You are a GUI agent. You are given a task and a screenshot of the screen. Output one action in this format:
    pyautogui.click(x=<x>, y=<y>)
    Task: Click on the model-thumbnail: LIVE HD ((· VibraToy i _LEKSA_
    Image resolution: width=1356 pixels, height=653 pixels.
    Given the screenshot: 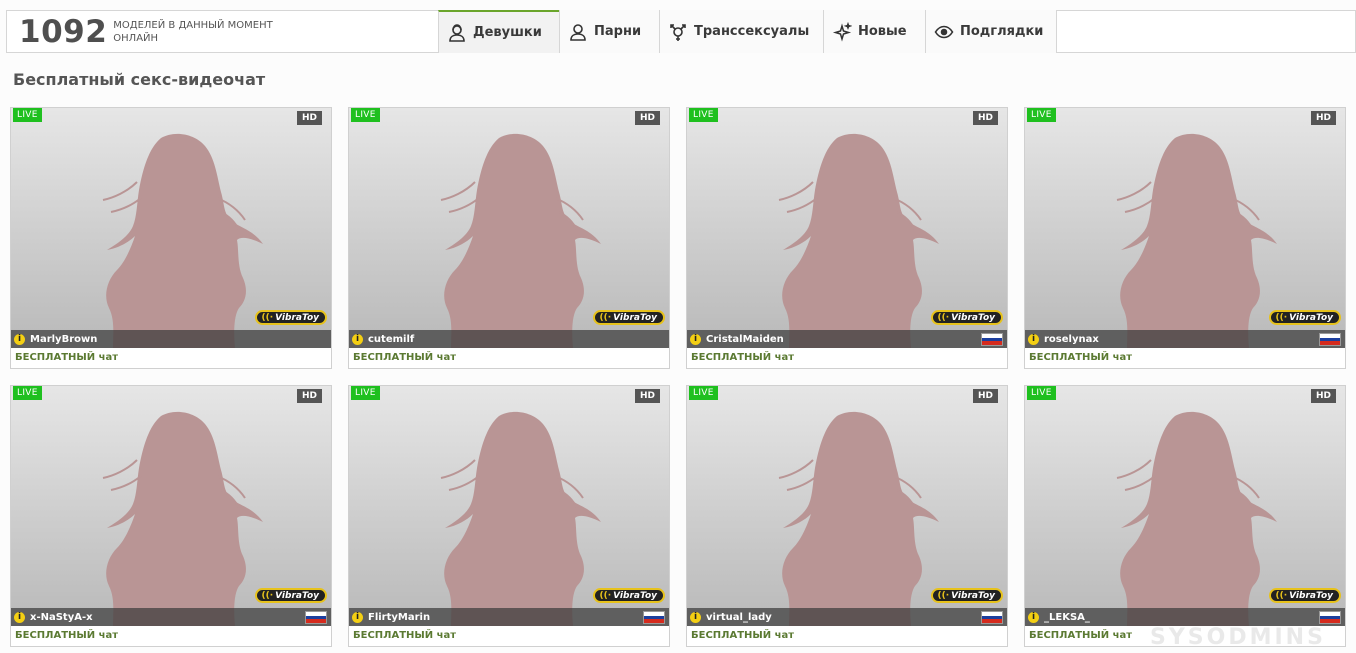 What is the action you would take?
    pyautogui.click(x=1185, y=506)
    